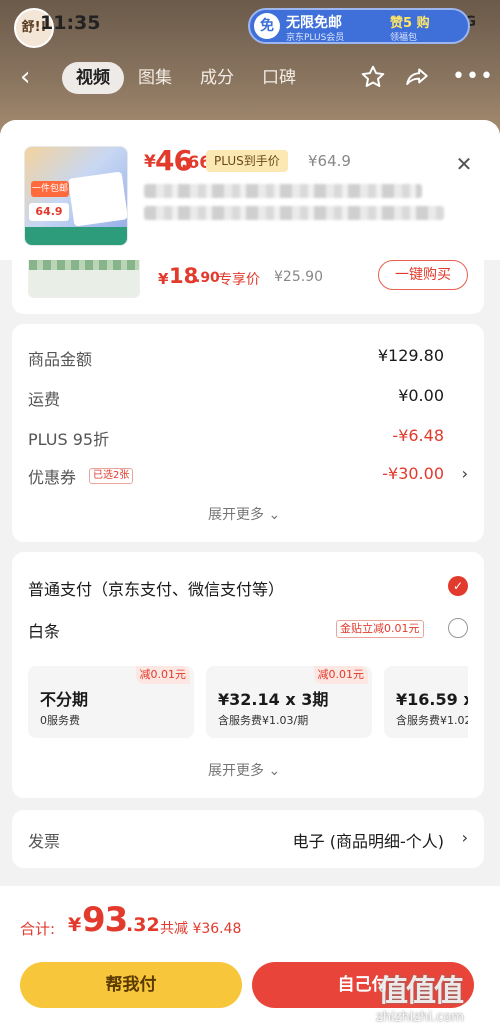 Image resolution: width=500 pixels, height=1034 pixels. I want to click on invoice-label: 发票, so click(44, 841).